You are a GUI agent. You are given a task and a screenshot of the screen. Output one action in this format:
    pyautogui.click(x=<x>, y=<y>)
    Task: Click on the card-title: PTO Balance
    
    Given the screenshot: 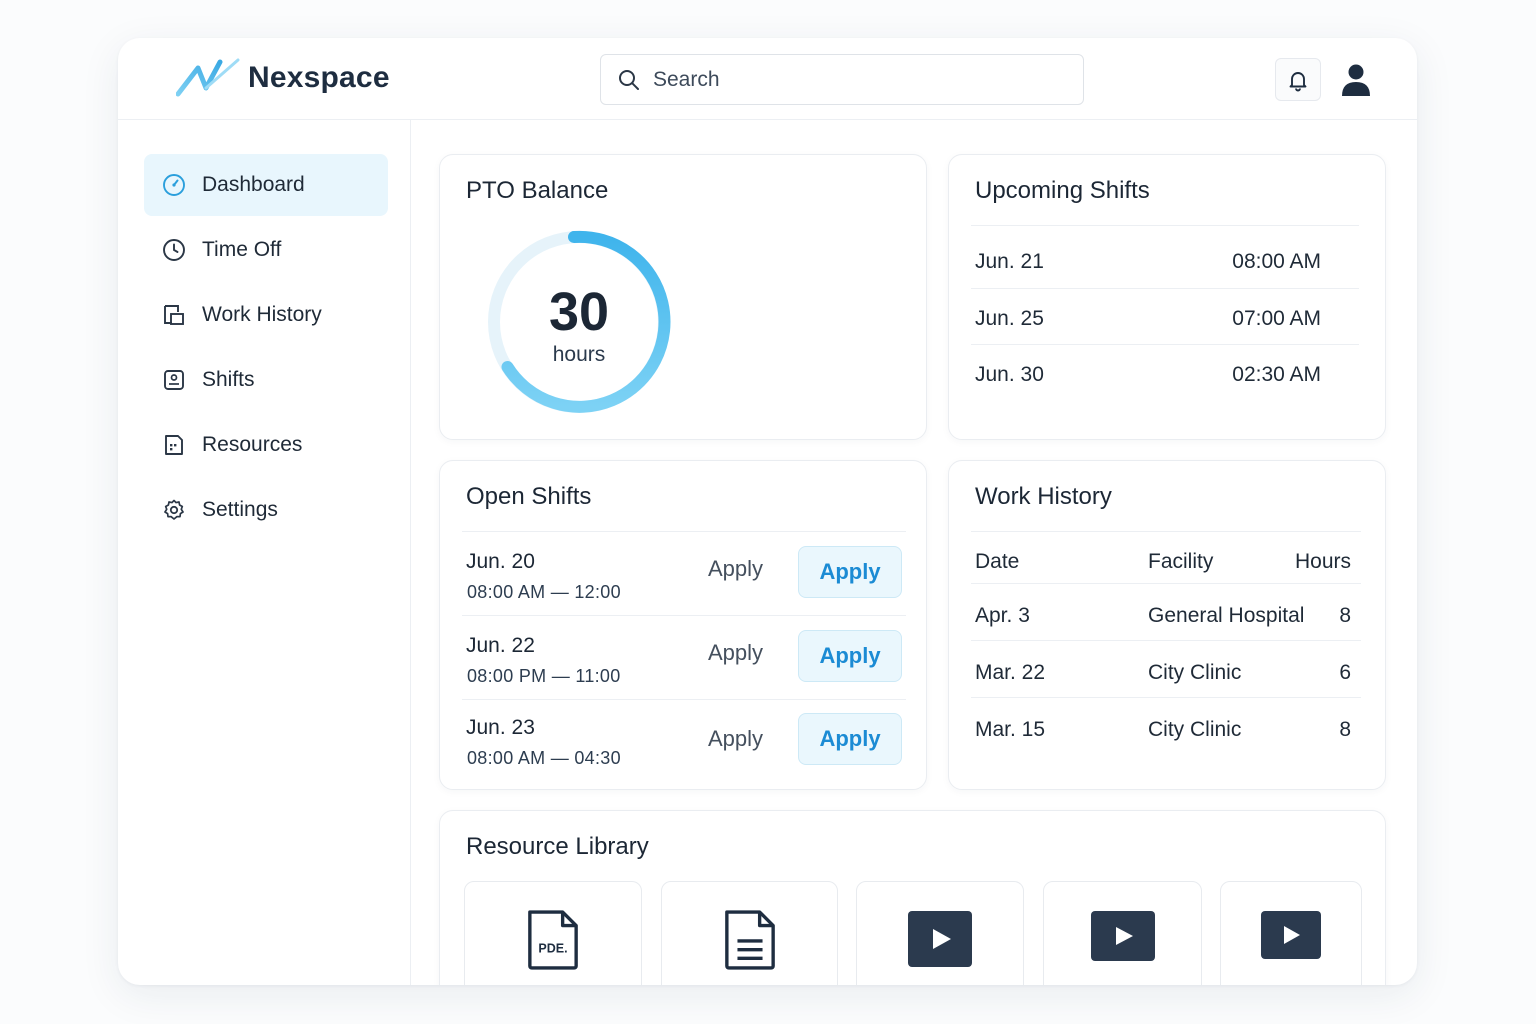 What is the action you would take?
    pyautogui.click(x=537, y=190)
    